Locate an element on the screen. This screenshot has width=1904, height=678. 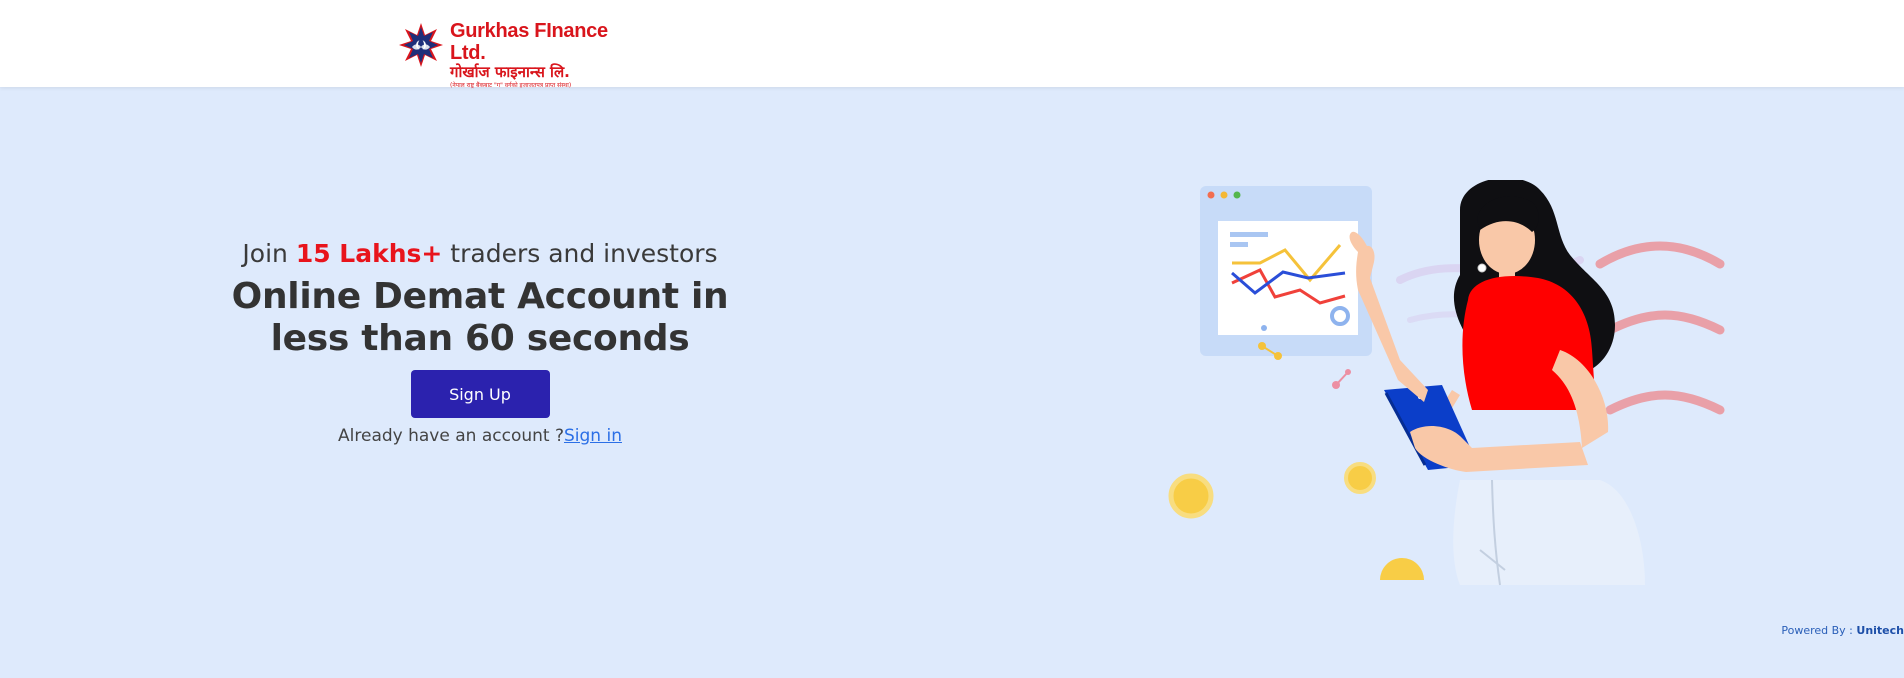
signin-link: Sign in is located at coordinates (593, 436).